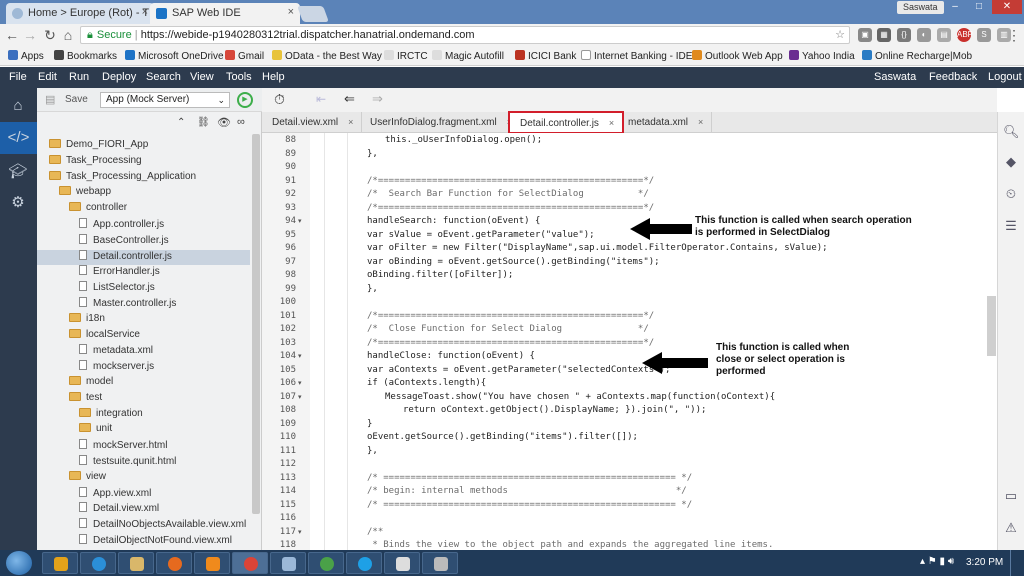  What do you see at coordinates (1011, 496) in the screenshot?
I see `console-icon: ▭` at bounding box center [1011, 496].